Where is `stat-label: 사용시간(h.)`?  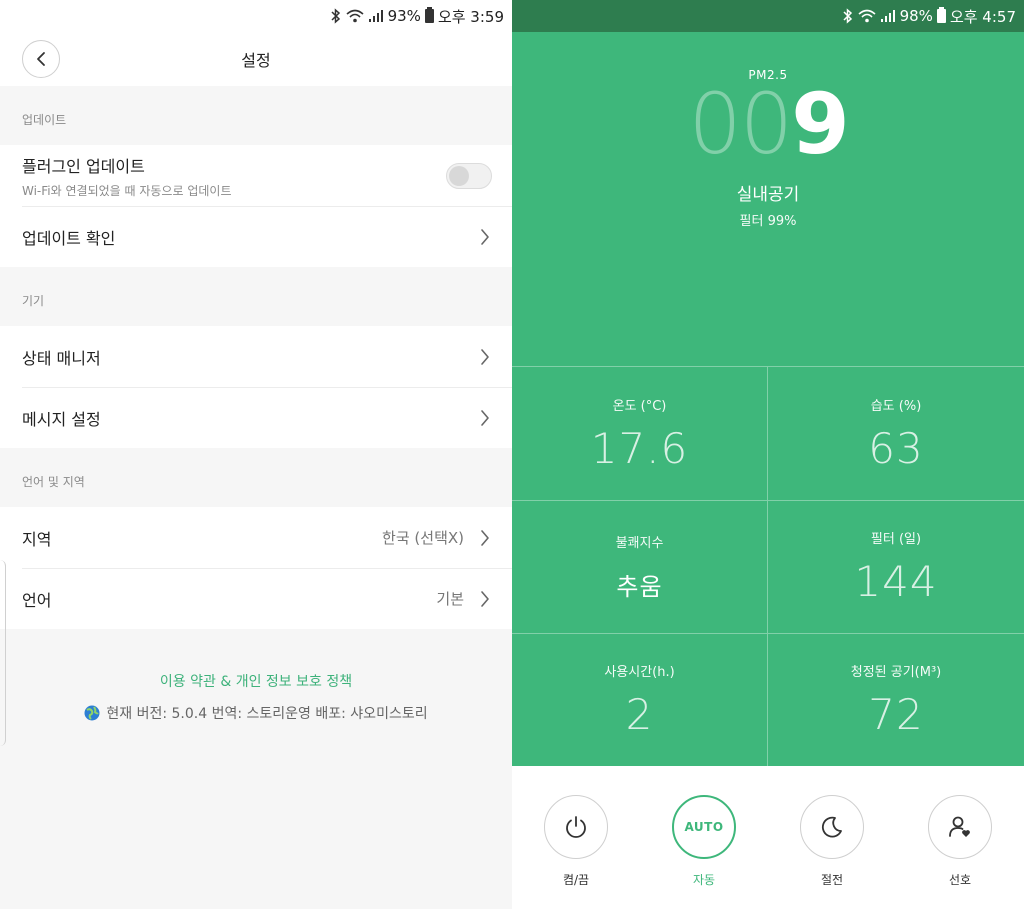 stat-label: 사용시간(h.) is located at coordinates (639, 672).